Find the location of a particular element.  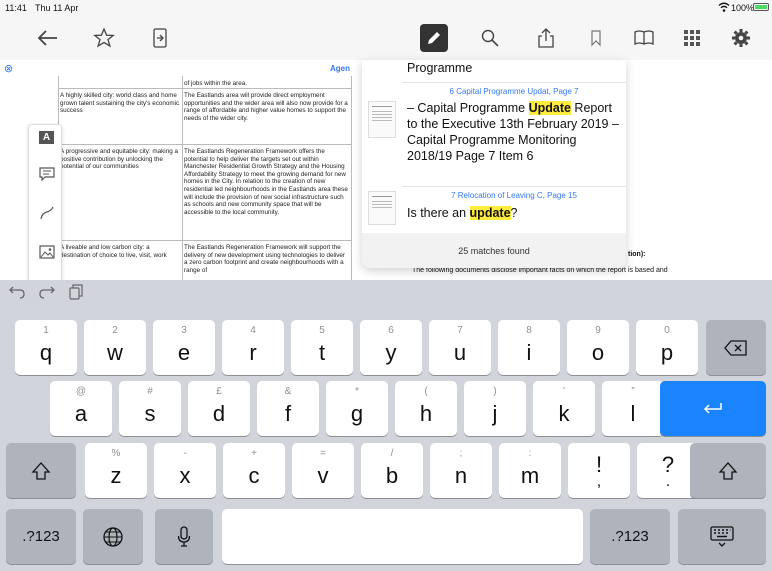

letter-key-1: 2w is located at coordinates (115, 347).